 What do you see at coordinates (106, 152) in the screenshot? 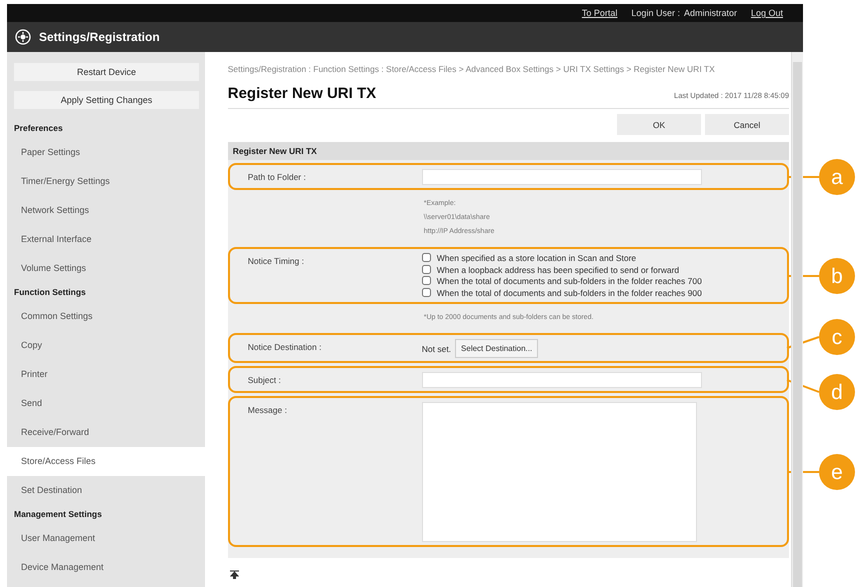
I see `sidebar-item: Paper Settings` at bounding box center [106, 152].